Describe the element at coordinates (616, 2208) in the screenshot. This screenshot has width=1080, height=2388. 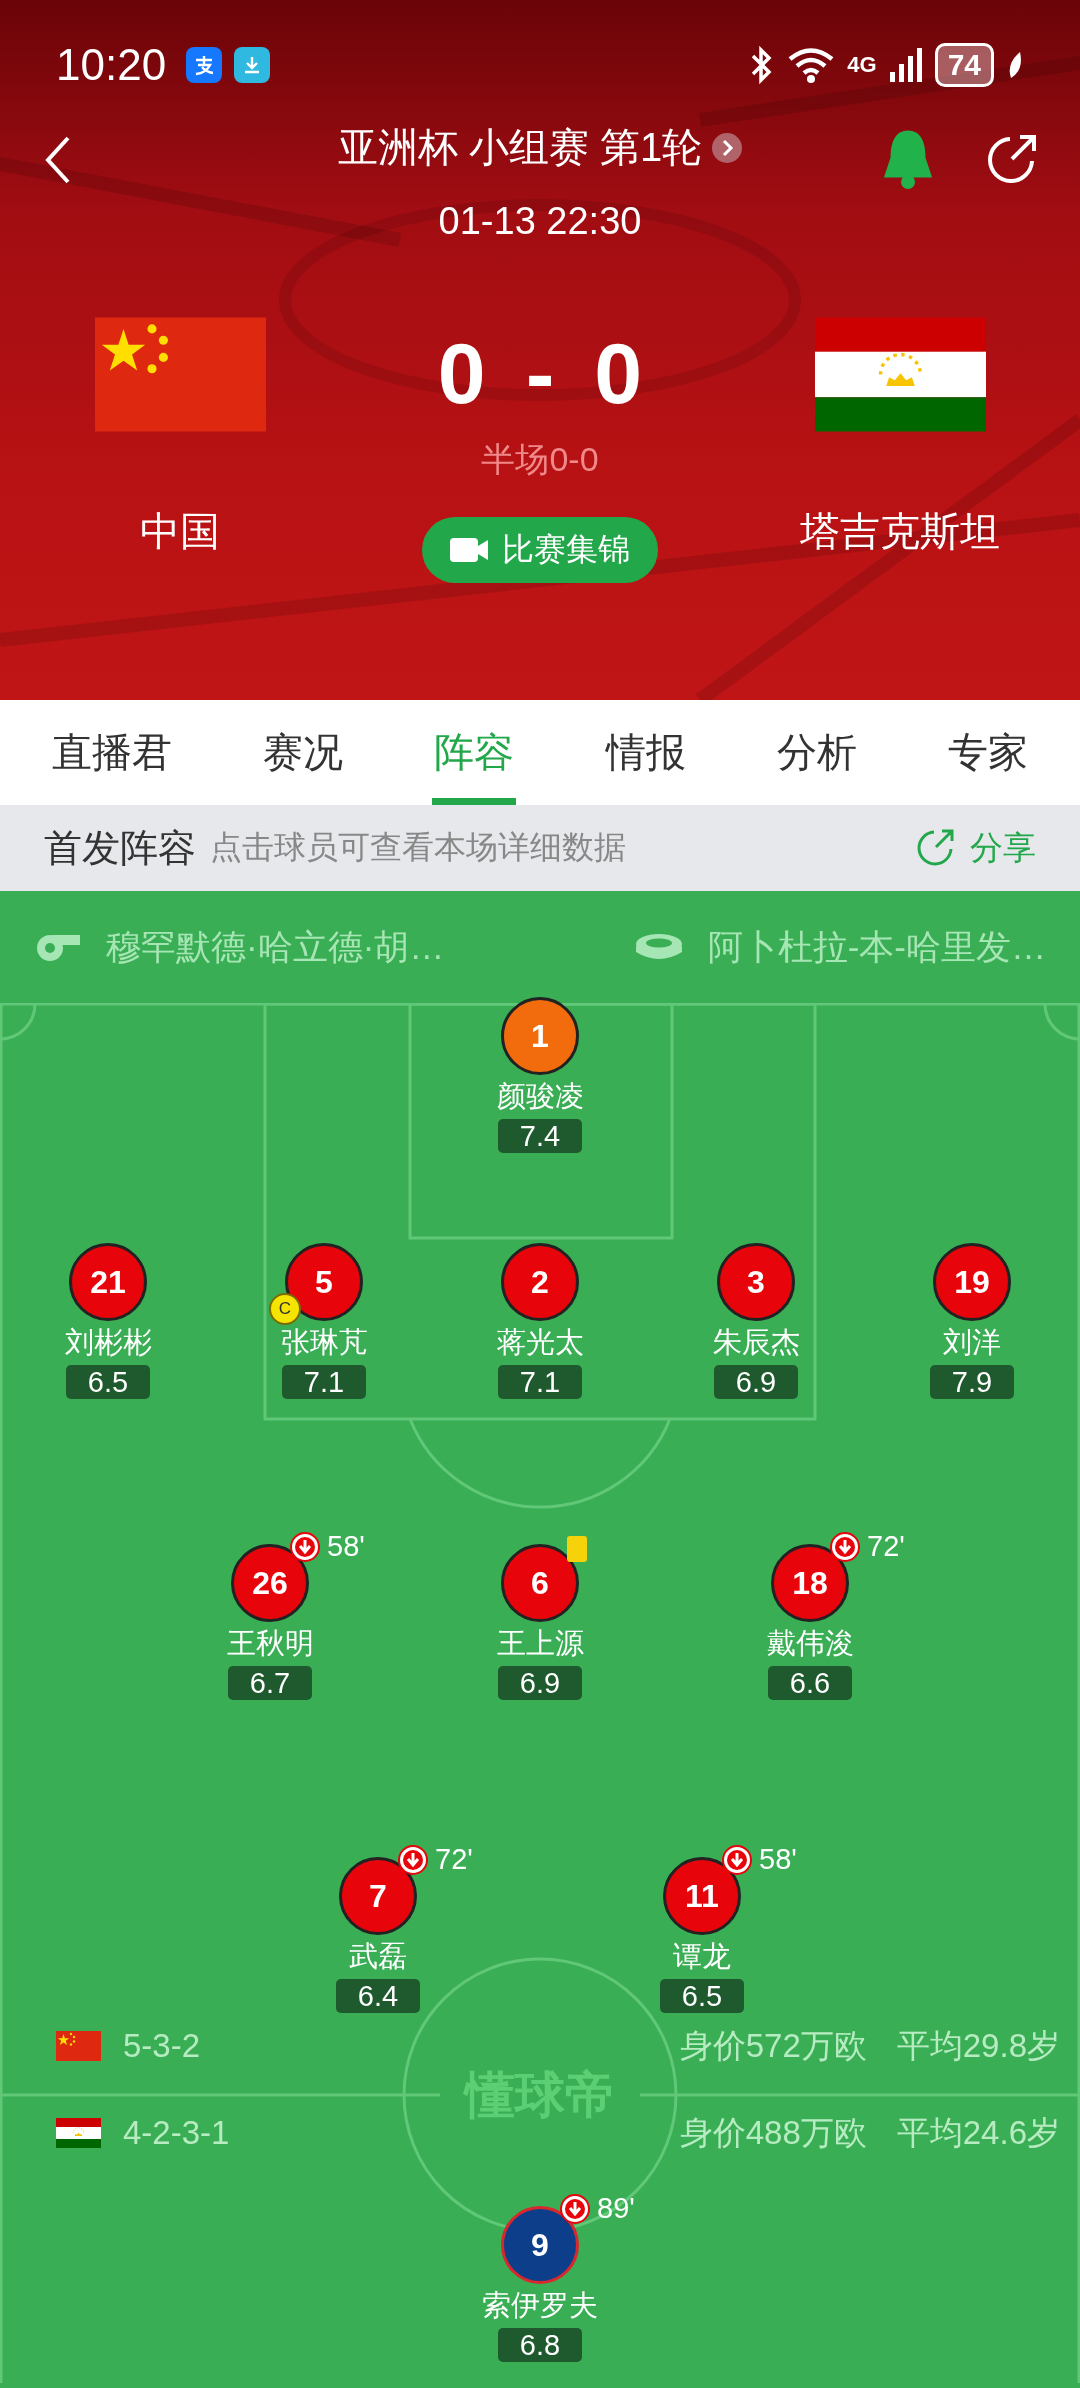
I see `substitution-minute: 89'` at that location.